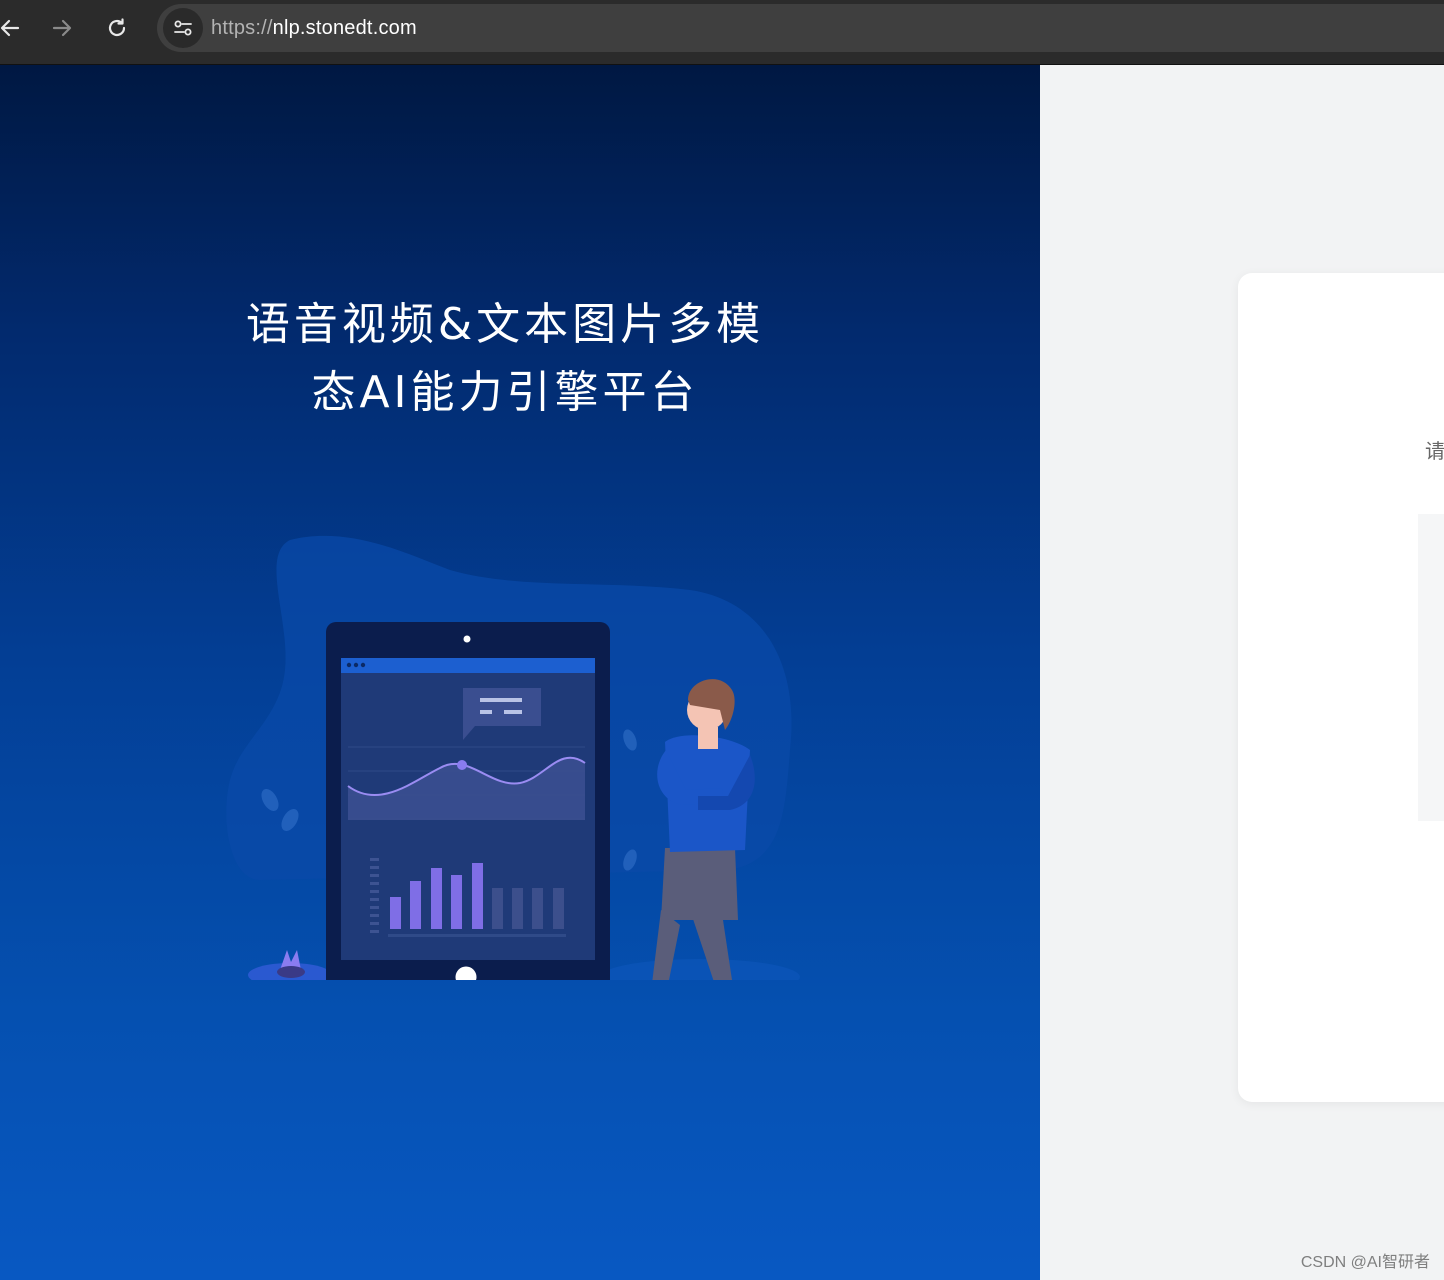  What do you see at coordinates (505, 324) in the screenshot?
I see `hero-title-line1: 语音视频&文本图片多模` at bounding box center [505, 324].